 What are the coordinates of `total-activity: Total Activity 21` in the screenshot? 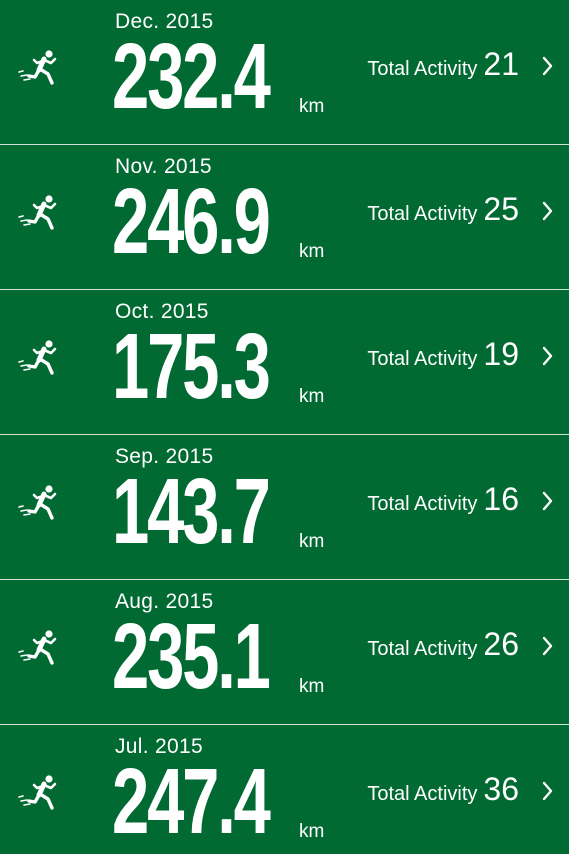 It's located at (443, 64).